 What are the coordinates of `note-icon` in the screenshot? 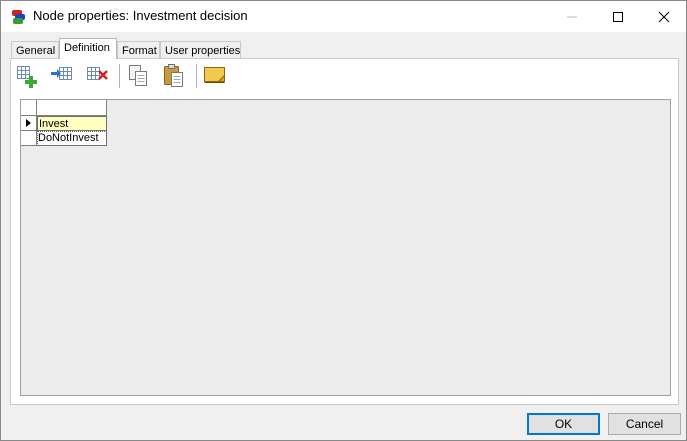 It's located at (214, 75).